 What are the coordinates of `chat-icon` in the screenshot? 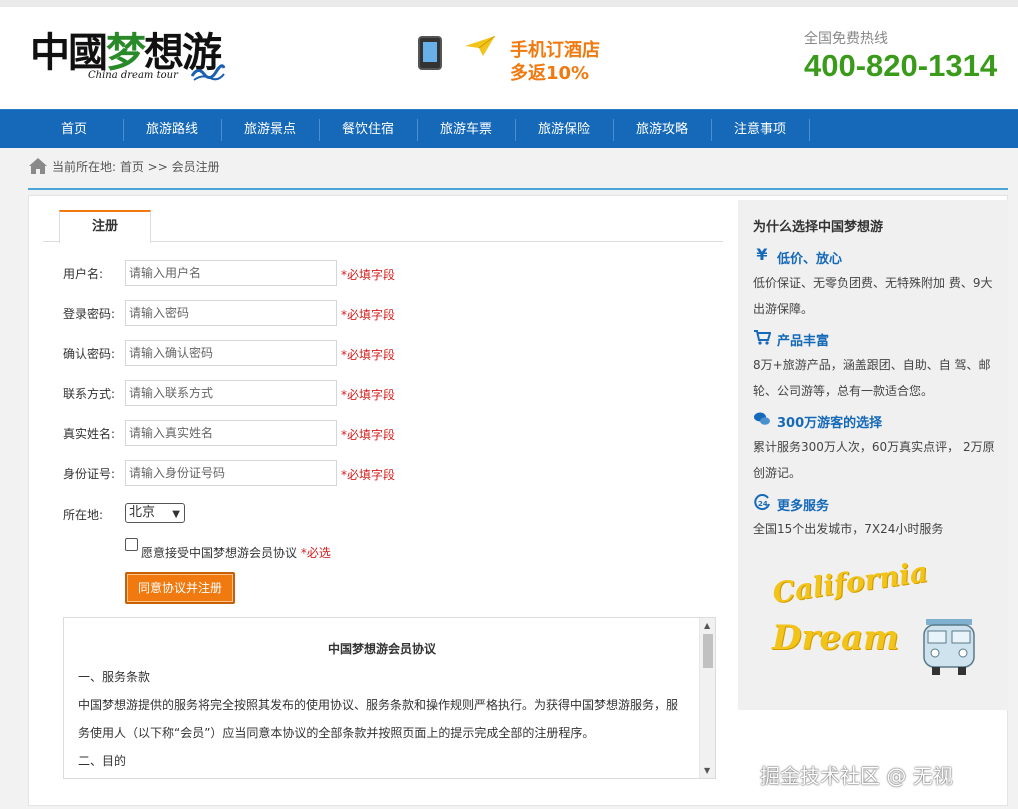 It's located at (762, 418).